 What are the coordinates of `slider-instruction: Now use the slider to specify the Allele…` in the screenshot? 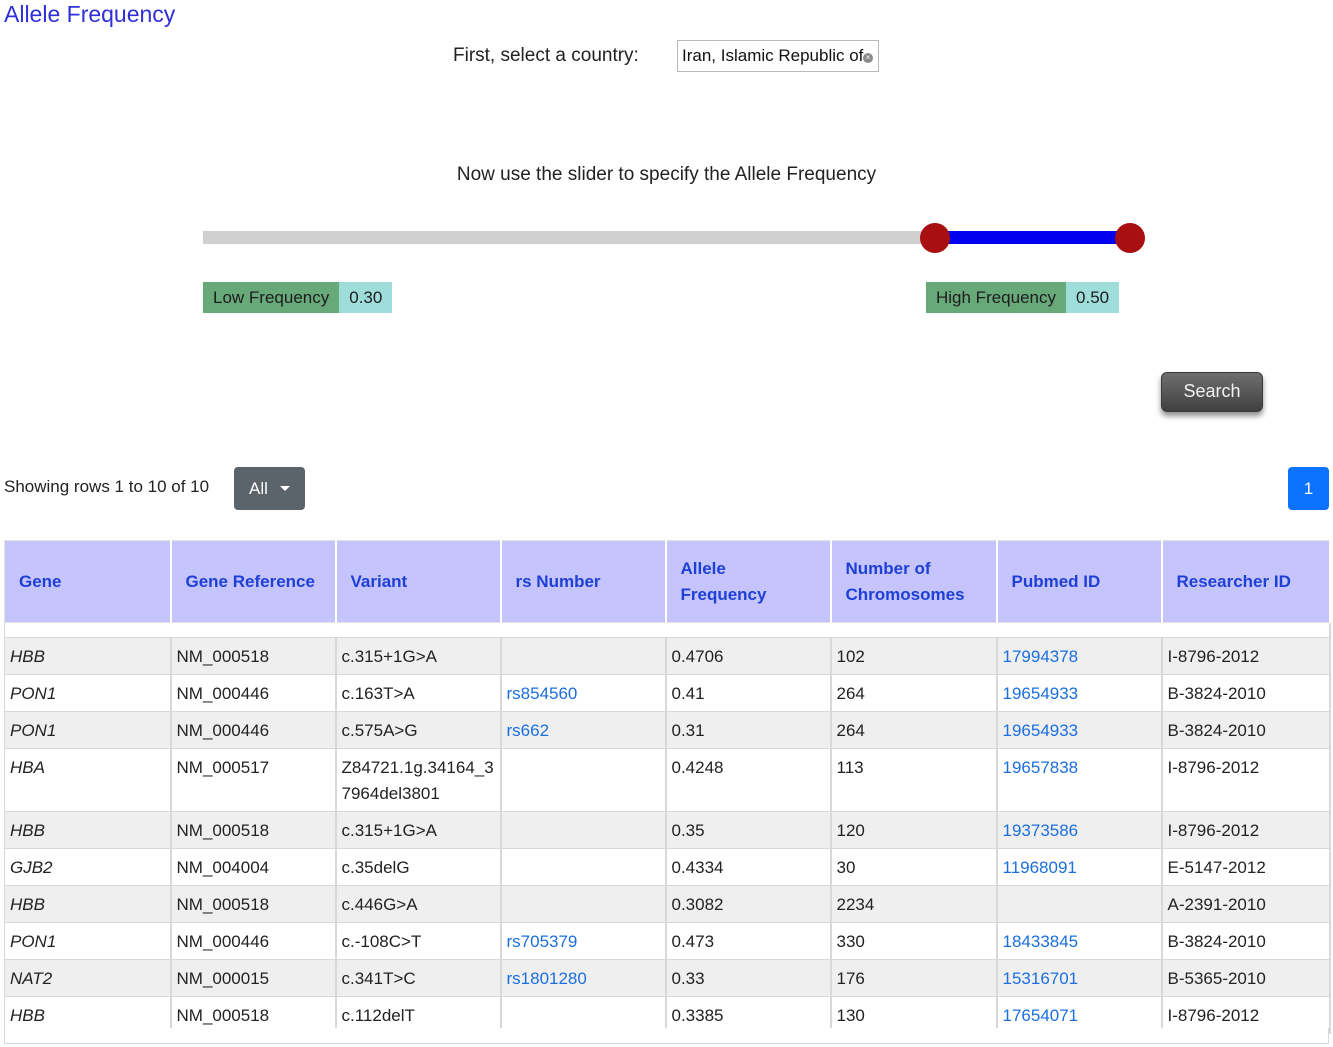 It's located at (666, 174).